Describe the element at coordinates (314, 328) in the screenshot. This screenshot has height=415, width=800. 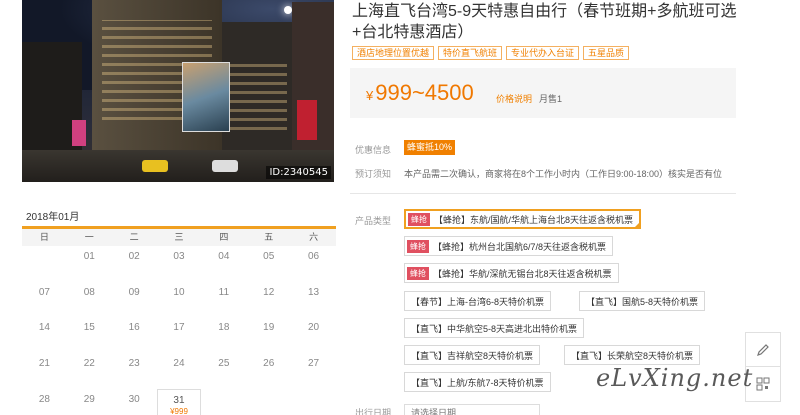
I see `day-number: 20` at that location.